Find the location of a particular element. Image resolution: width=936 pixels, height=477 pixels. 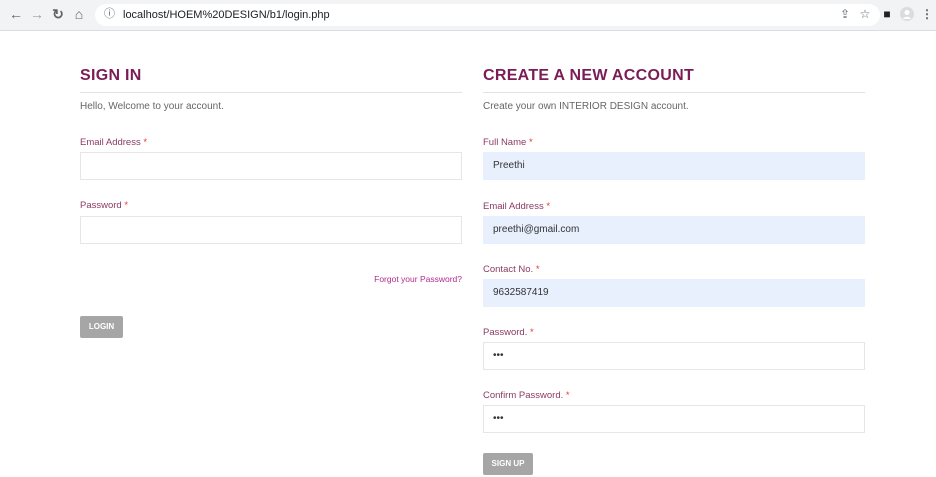

signin-divider is located at coordinates (271, 92).